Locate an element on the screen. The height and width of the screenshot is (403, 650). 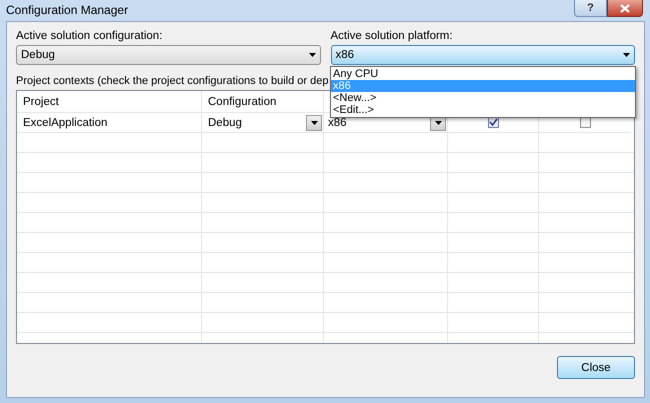
help-button: ? is located at coordinates (590, 8).